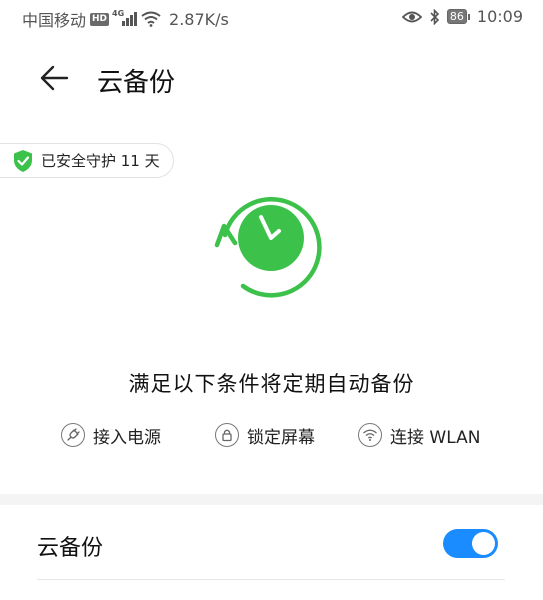 Image resolution: width=543 pixels, height=600 pixels. I want to click on backup-clock-icon, so click(268, 247).